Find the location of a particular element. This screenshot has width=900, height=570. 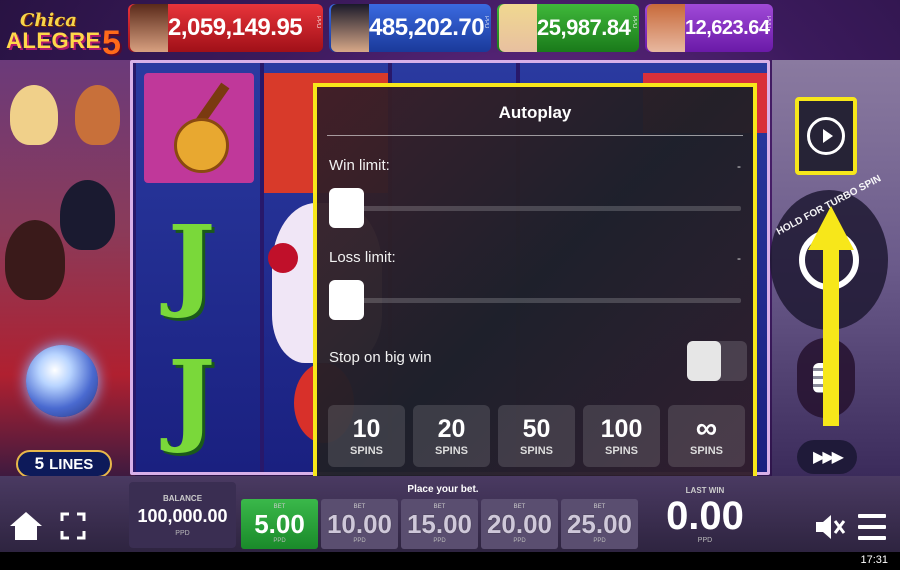

jackpot-1: 2,059,149.95 PPD is located at coordinates (225, 28).